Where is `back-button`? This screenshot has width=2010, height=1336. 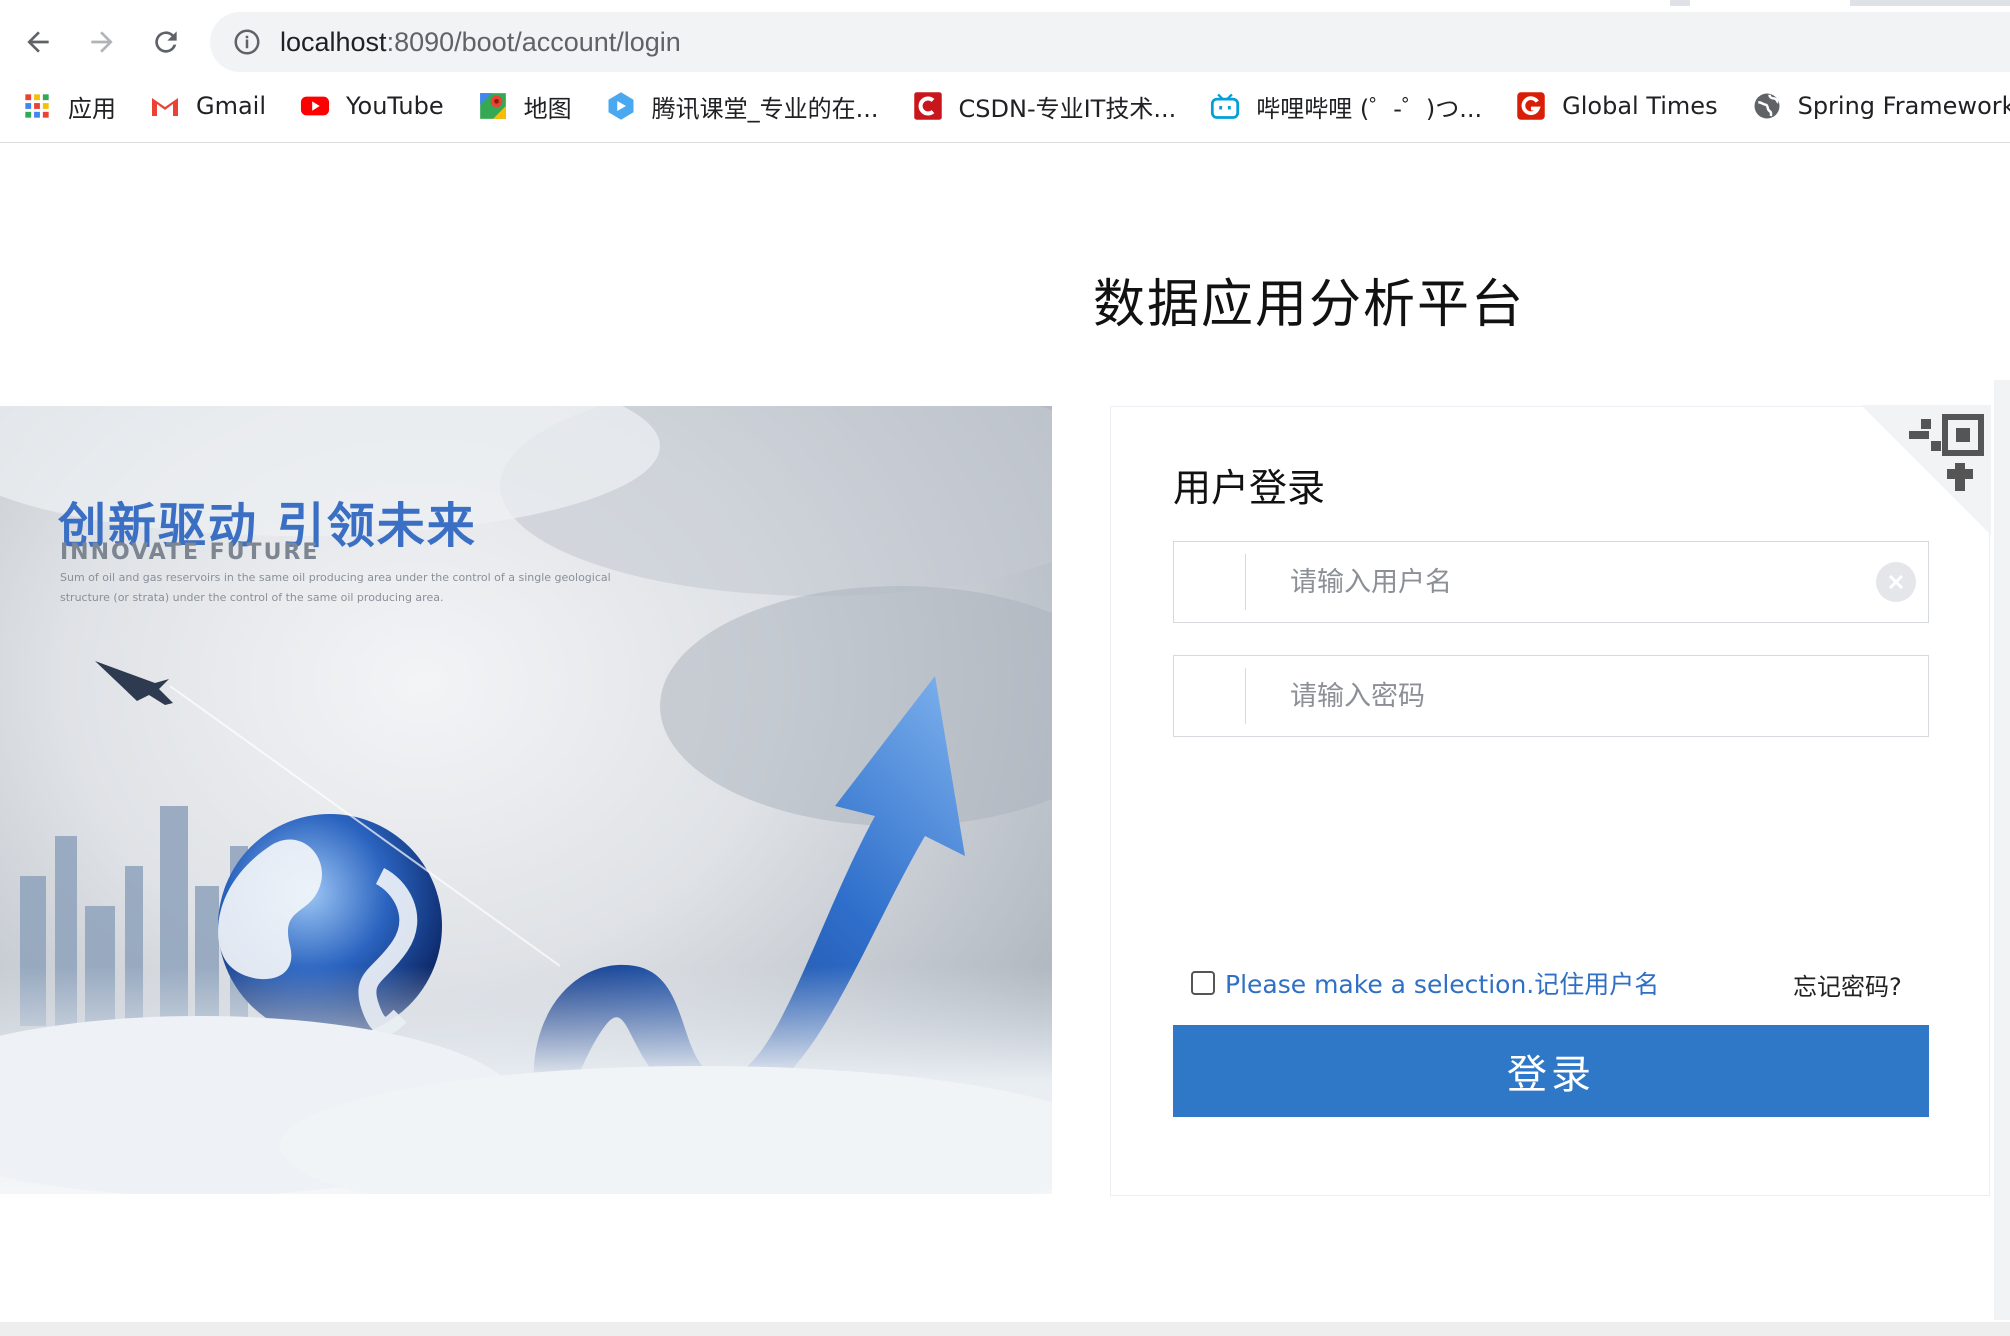
back-button is located at coordinates (38, 42).